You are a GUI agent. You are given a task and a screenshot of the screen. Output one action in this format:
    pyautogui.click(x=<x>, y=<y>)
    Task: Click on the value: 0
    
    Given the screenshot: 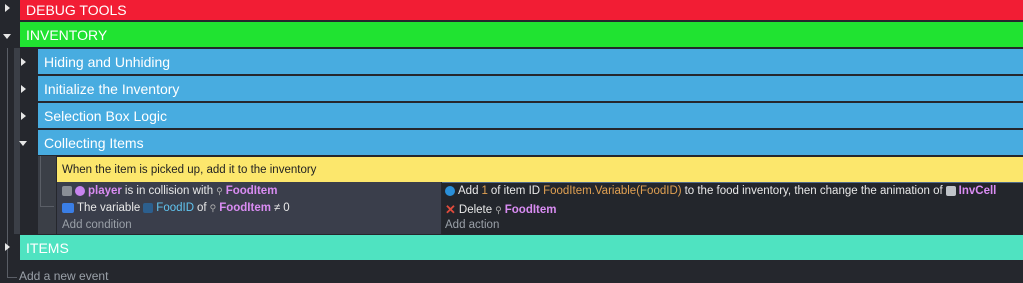 What is the action you would take?
    pyautogui.click(x=286, y=208)
    